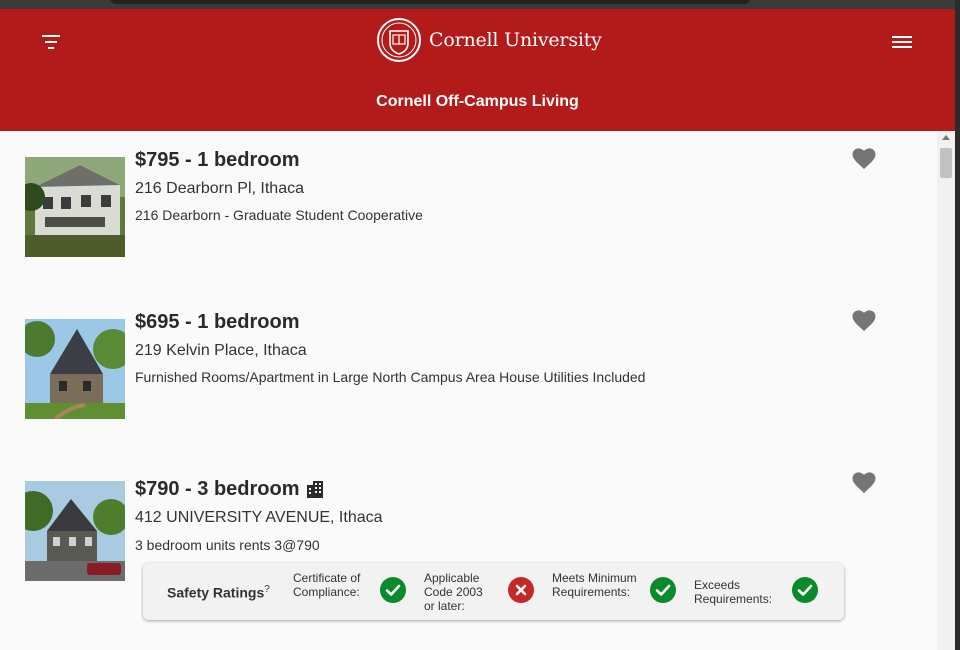  What do you see at coordinates (221, 350) in the screenshot?
I see `listing-address: 219 Kelvin Place, Ithaca` at bounding box center [221, 350].